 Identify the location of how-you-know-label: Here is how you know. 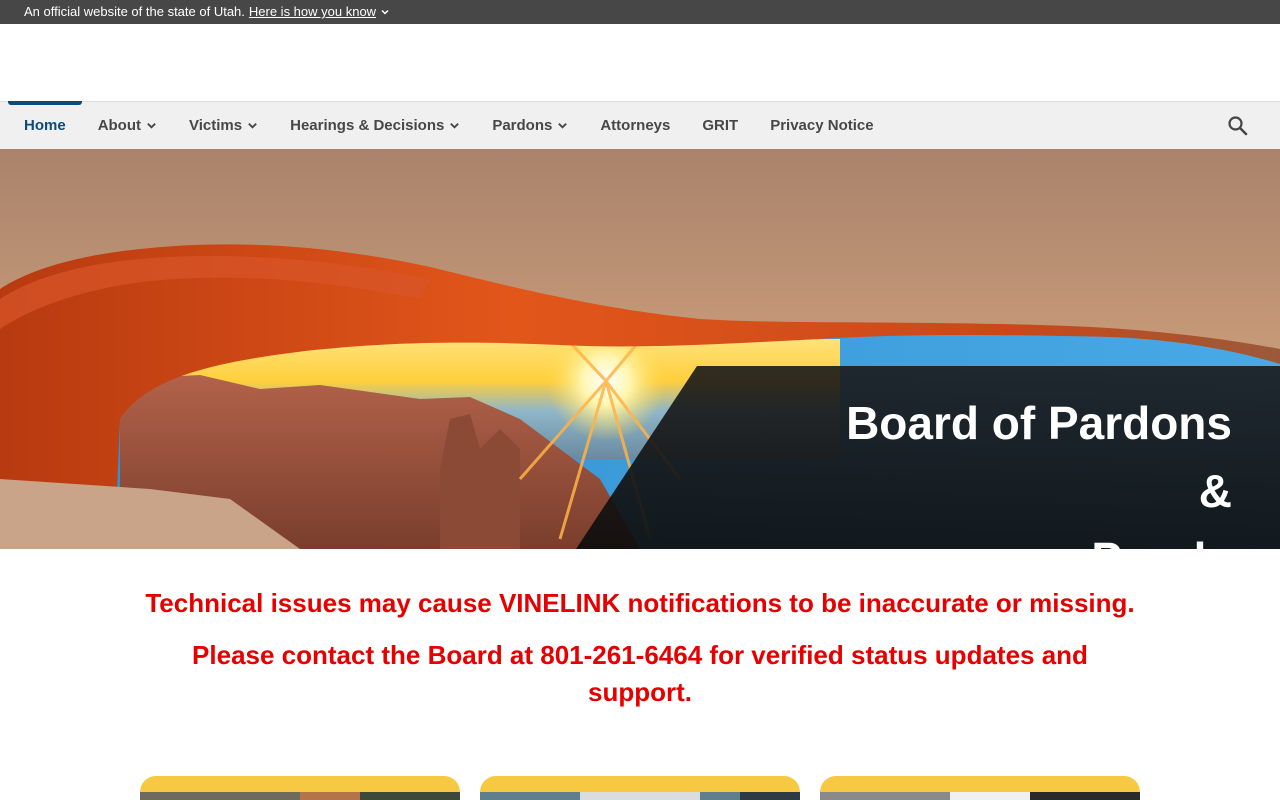
(312, 11).